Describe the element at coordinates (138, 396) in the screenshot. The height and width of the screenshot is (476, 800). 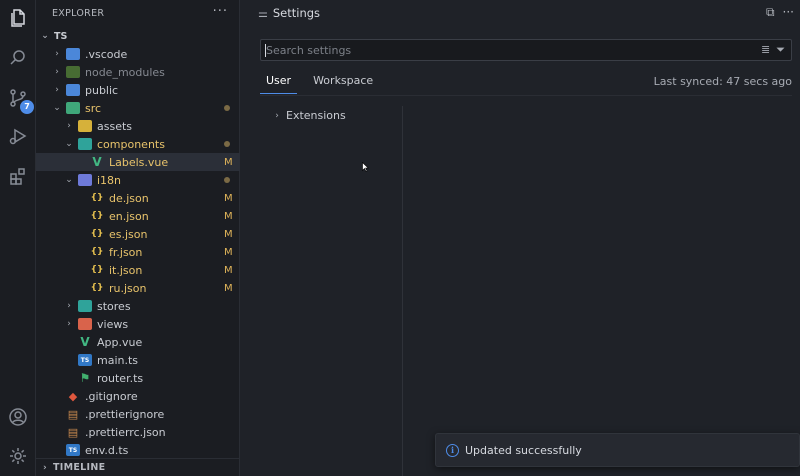
I see `tree-file: ◆ .gitignore` at that location.